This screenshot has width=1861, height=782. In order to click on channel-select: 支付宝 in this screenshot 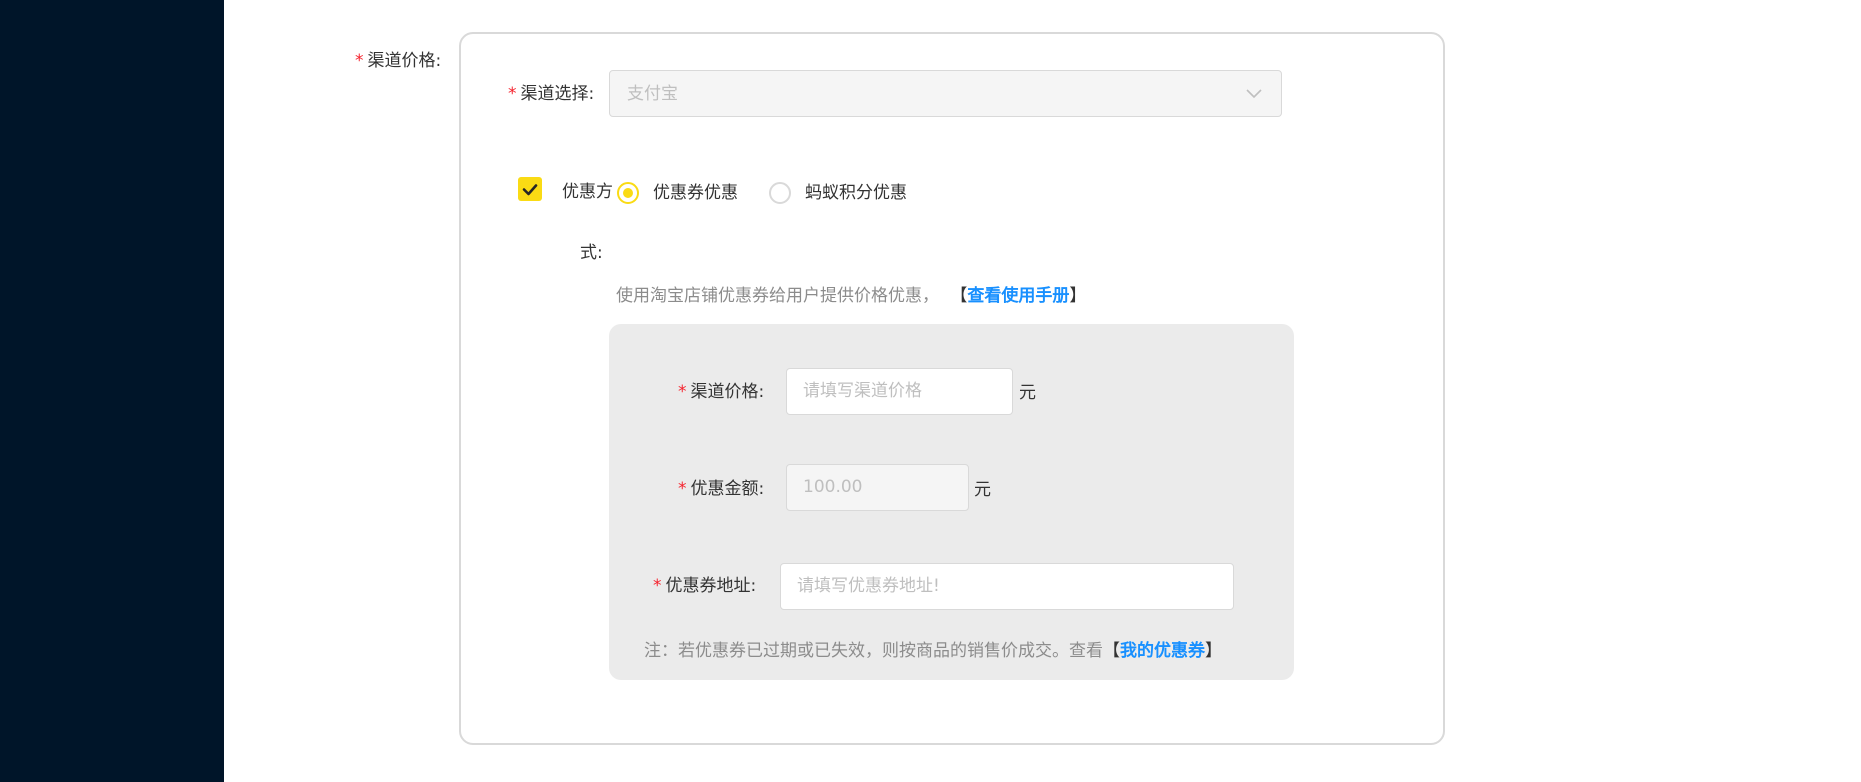, I will do `click(945, 93)`.